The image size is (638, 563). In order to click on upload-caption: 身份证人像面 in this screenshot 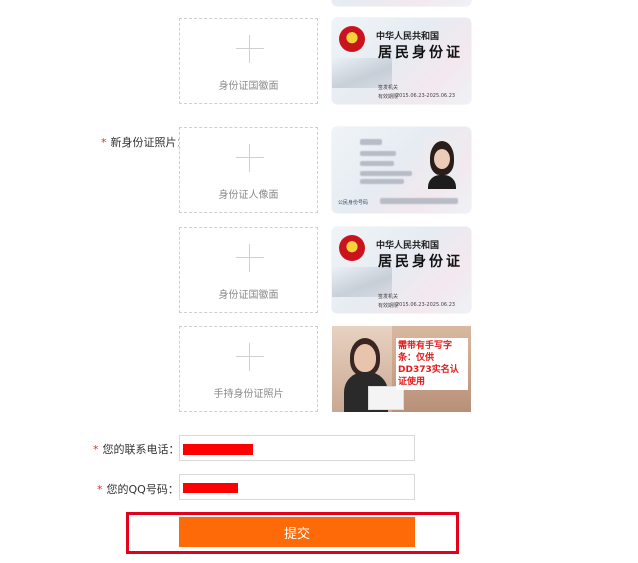, I will do `click(248, 195)`.